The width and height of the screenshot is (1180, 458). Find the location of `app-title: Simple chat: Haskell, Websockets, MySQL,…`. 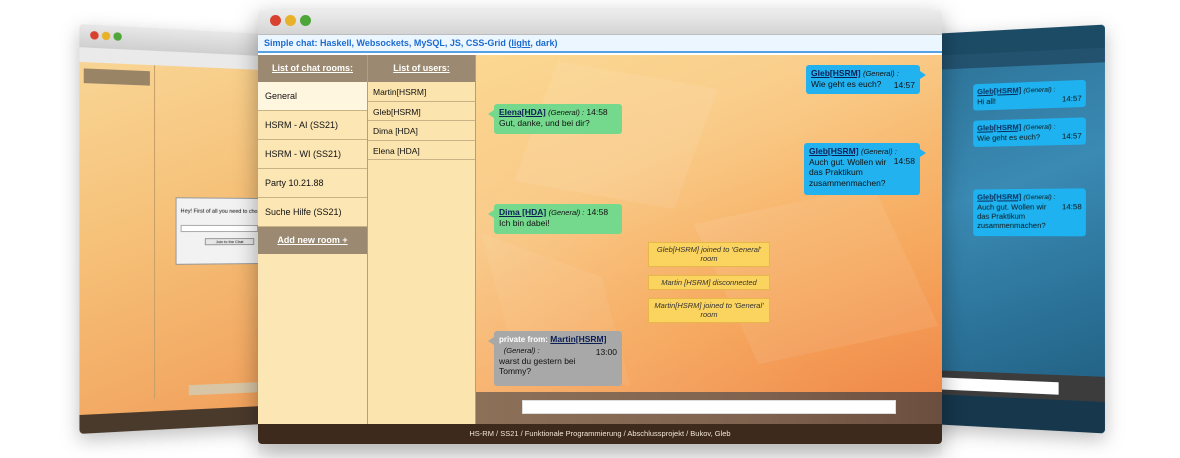

app-title: Simple chat: Haskell, Websockets, MySQL,… is located at coordinates (388, 43).